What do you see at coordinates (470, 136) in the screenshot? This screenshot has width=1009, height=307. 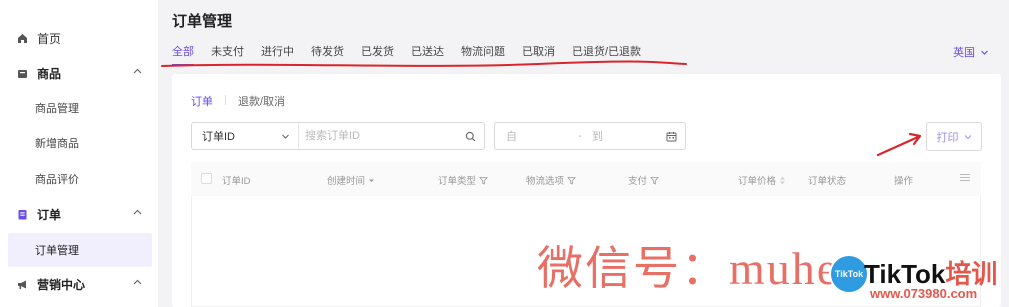 I see `search-icon` at bounding box center [470, 136].